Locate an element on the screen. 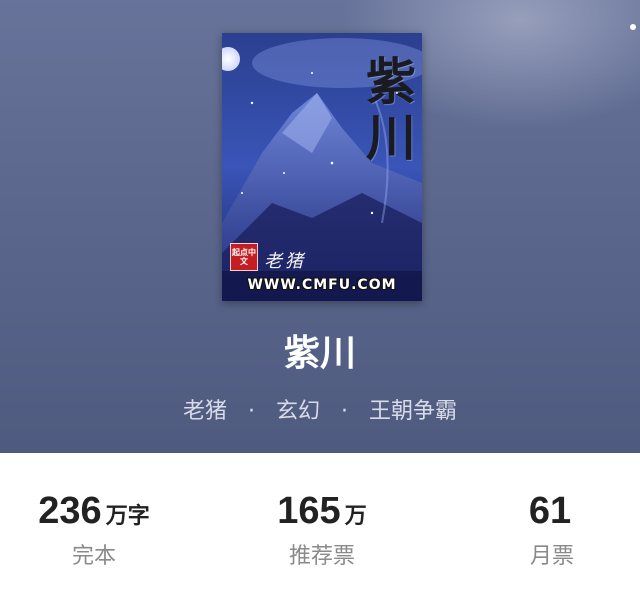 Image resolution: width=640 pixels, height=601 pixels. word-count-value: 236 is located at coordinates (70, 511).